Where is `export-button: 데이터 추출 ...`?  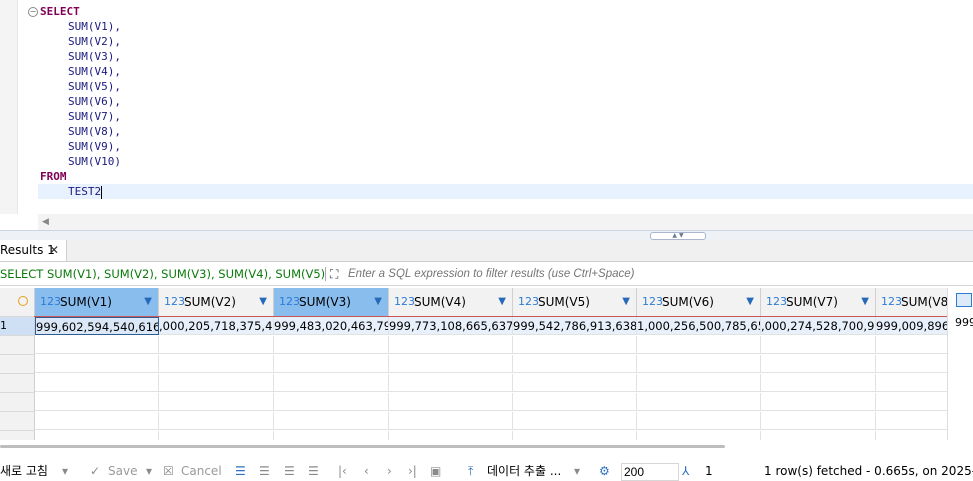 export-button: 데이터 추출 ... is located at coordinates (524, 471).